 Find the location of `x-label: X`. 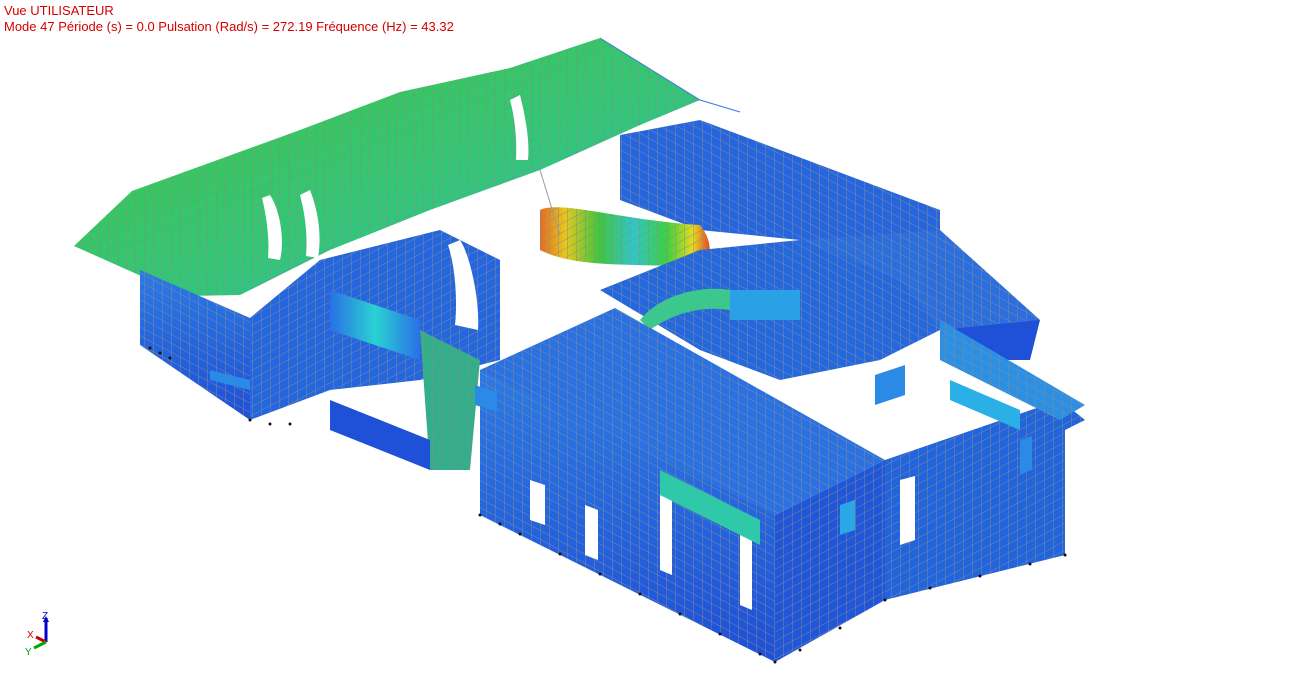

x-label: X is located at coordinates (30, 635).